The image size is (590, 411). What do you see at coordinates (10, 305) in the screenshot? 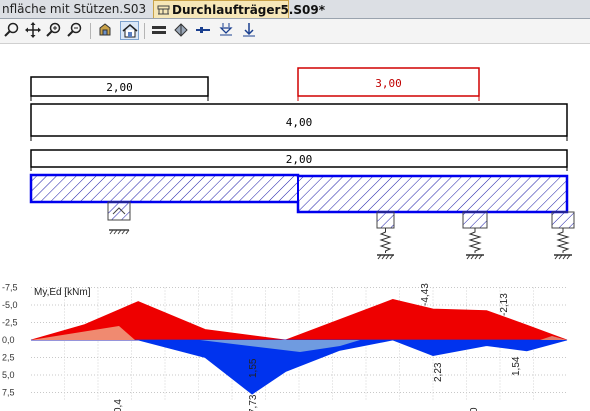
I see `y-tick-label: -5,0` at bounding box center [10, 305].